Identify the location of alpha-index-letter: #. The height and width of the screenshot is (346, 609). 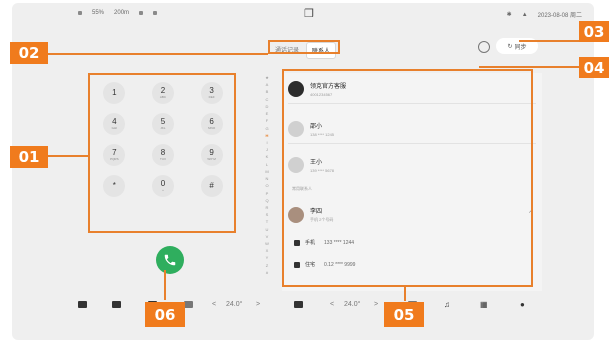
(267, 272).